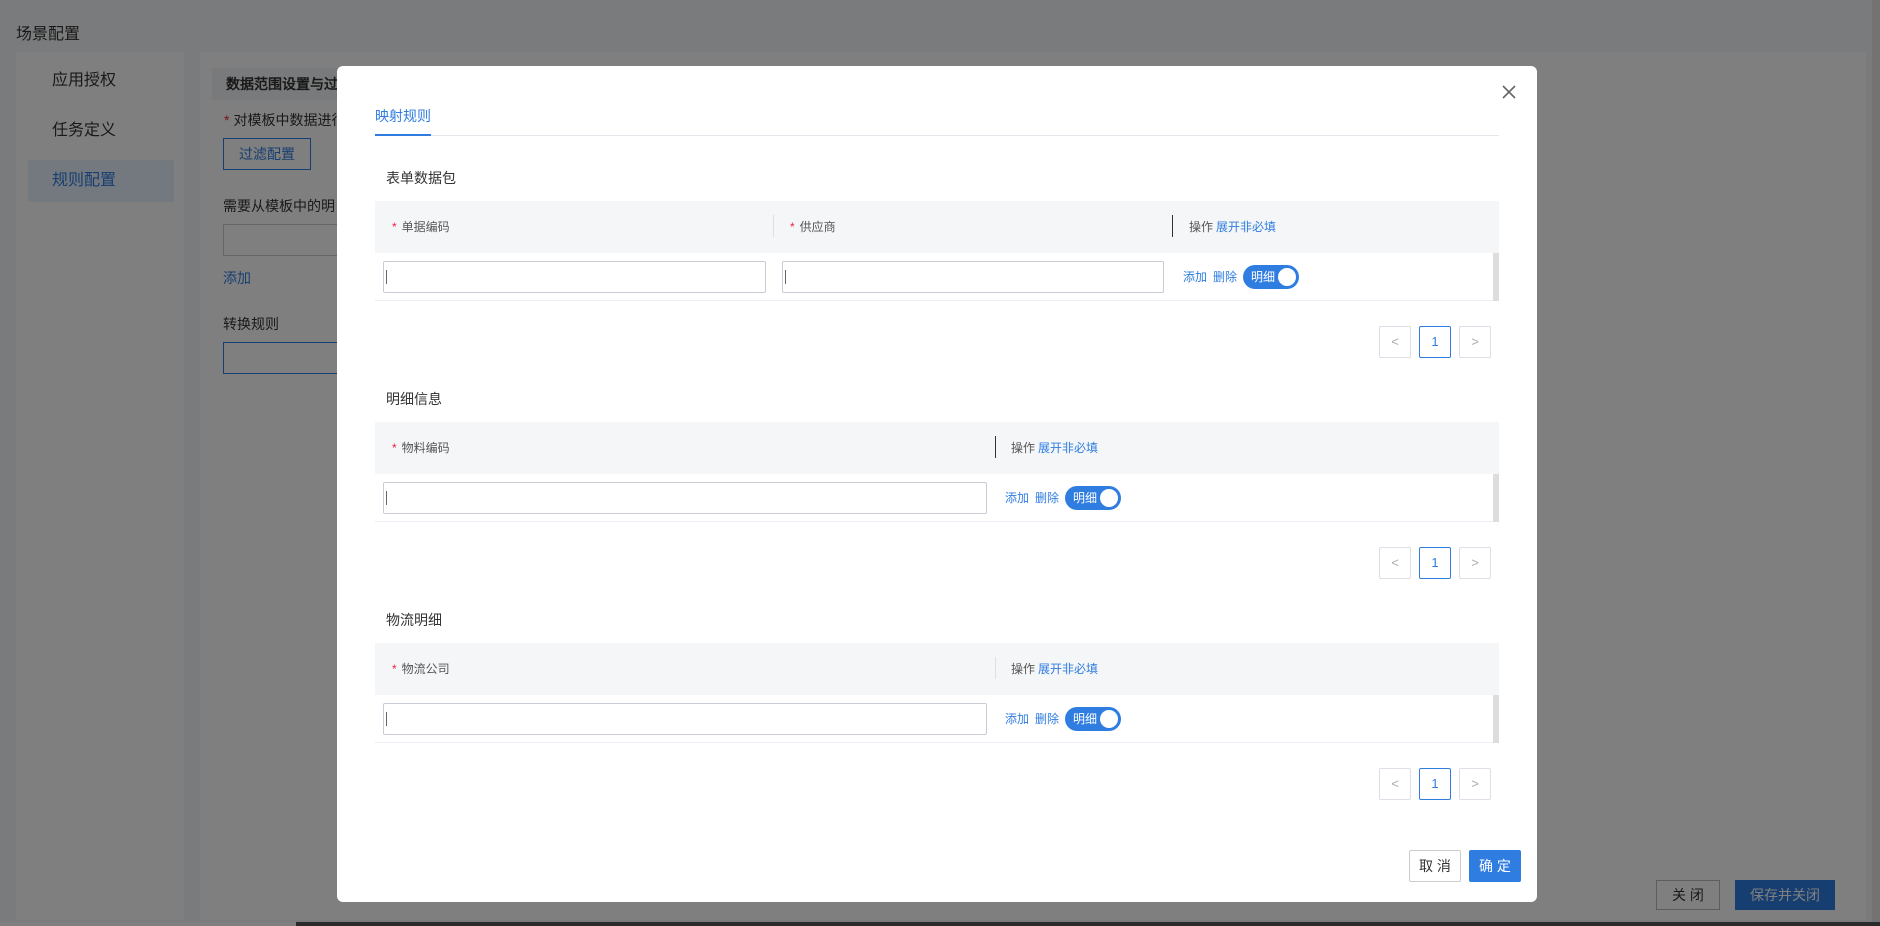 The width and height of the screenshot is (1880, 926). I want to click on column-header: * 单据编码, so click(421, 227).